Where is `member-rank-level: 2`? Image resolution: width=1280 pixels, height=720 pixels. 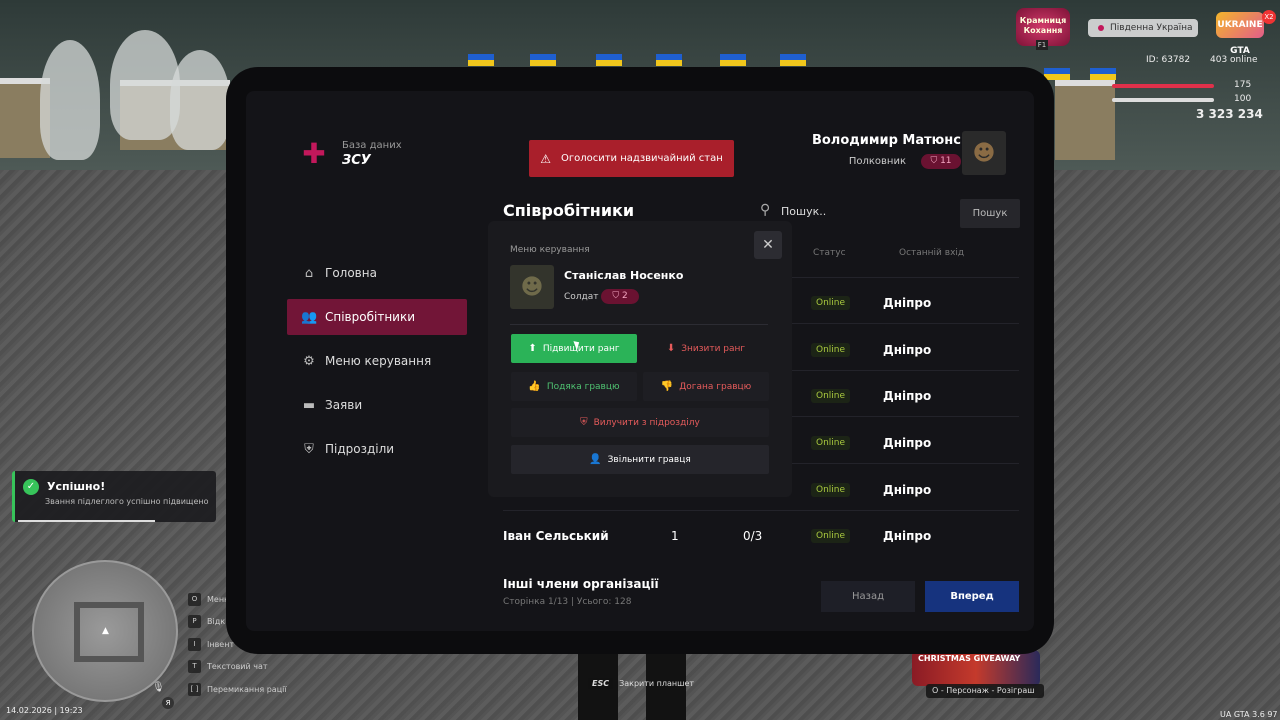 member-rank-level: 2 is located at coordinates (624, 296).